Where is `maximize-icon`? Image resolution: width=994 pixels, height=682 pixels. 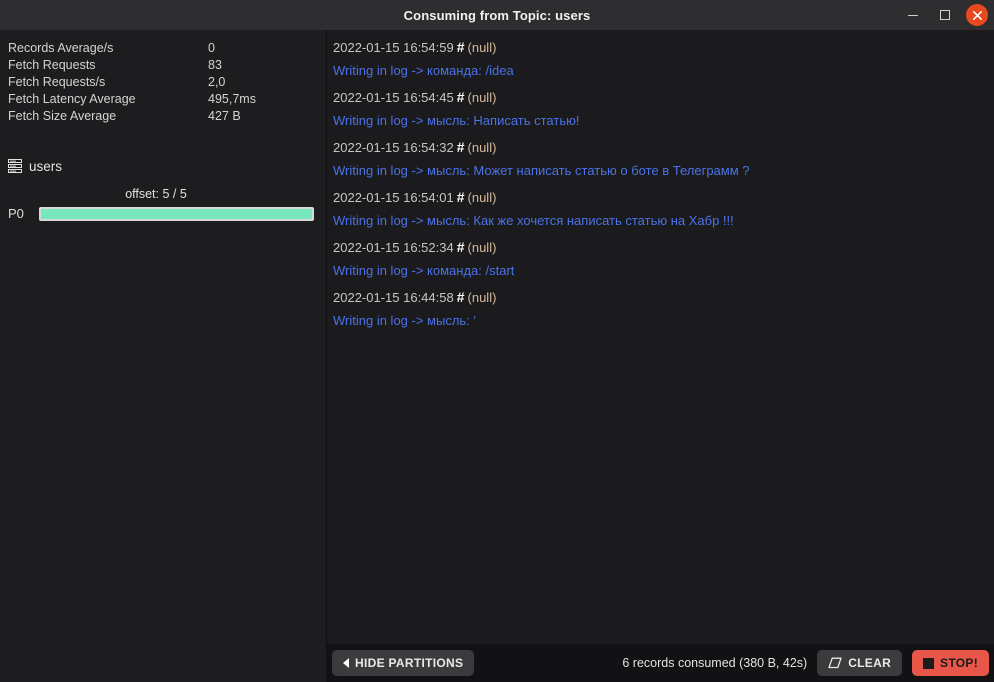
maximize-icon is located at coordinates (945, 15).